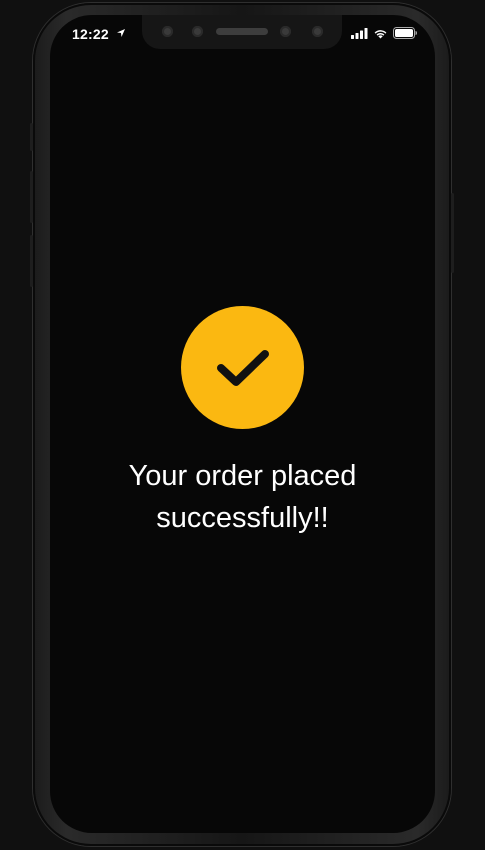 The width and height of the screenshot is (485, 850). I want to click on status-icons, so click(384, 33).